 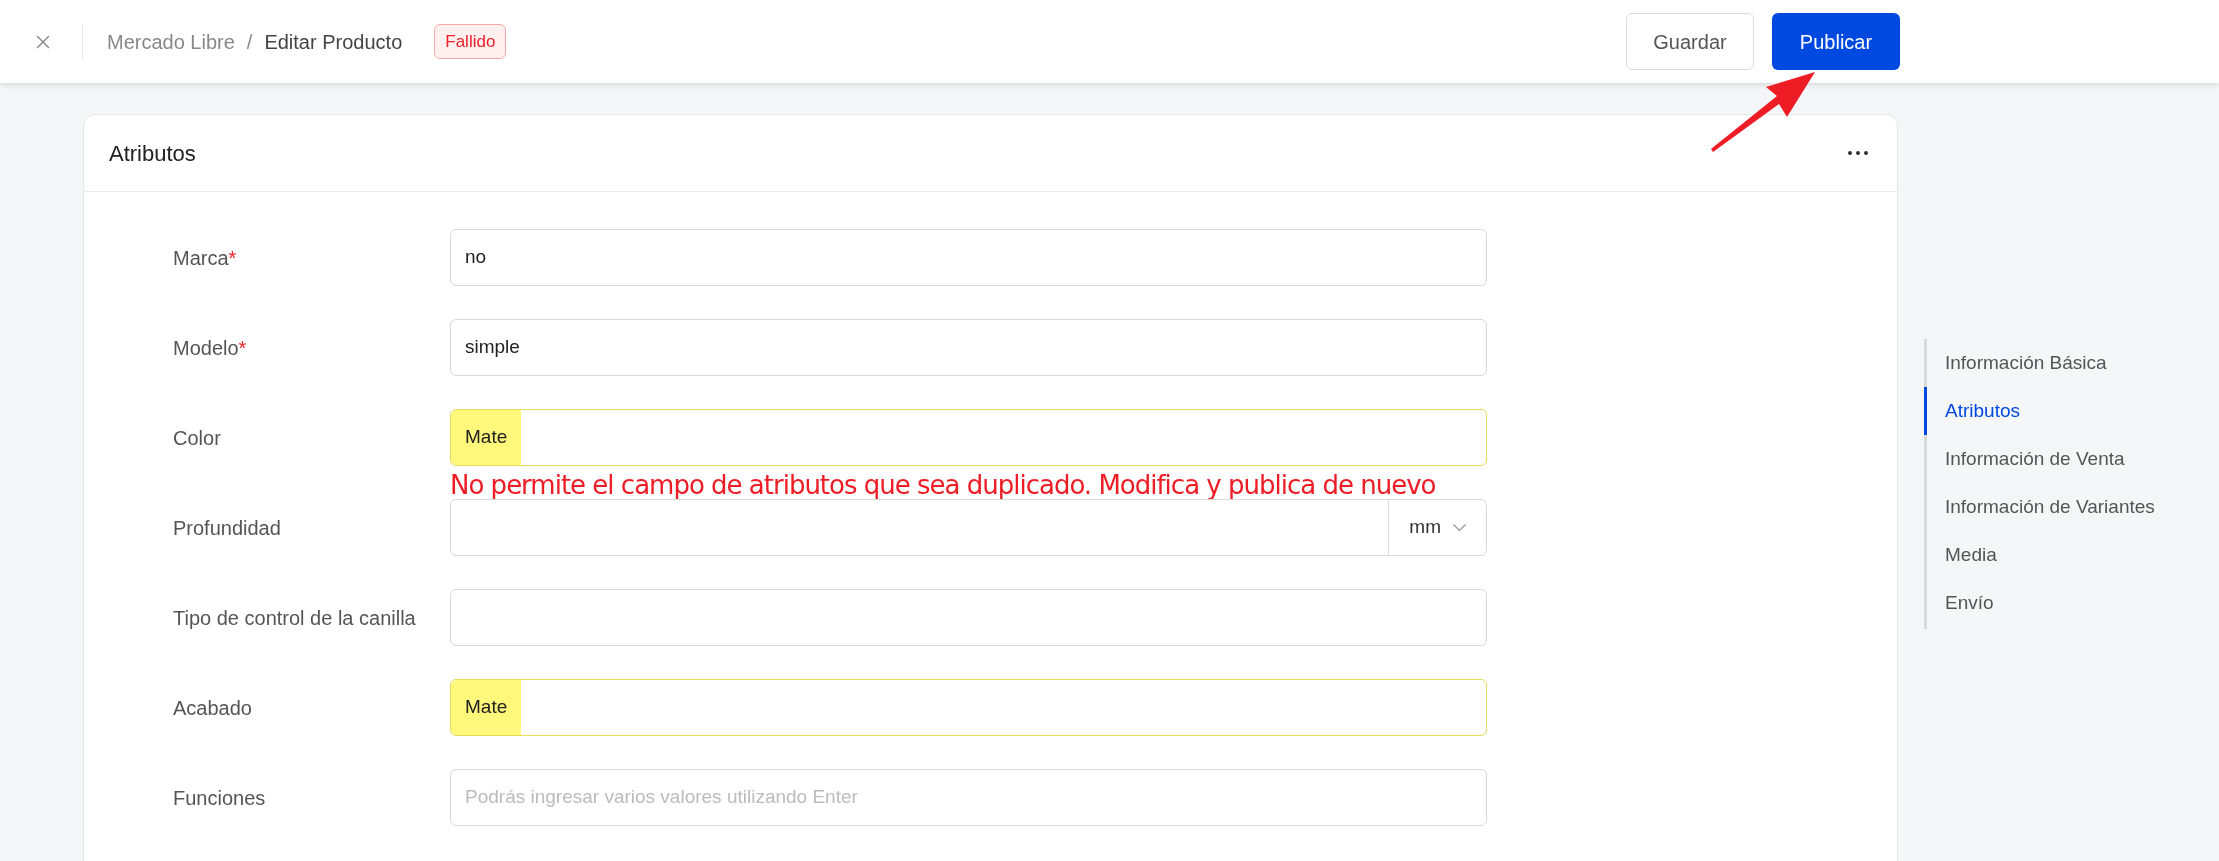 What do you see at coordinates (968, 257) in the screenshot?
I see `text-input: no` at bounding box center [968, 257].